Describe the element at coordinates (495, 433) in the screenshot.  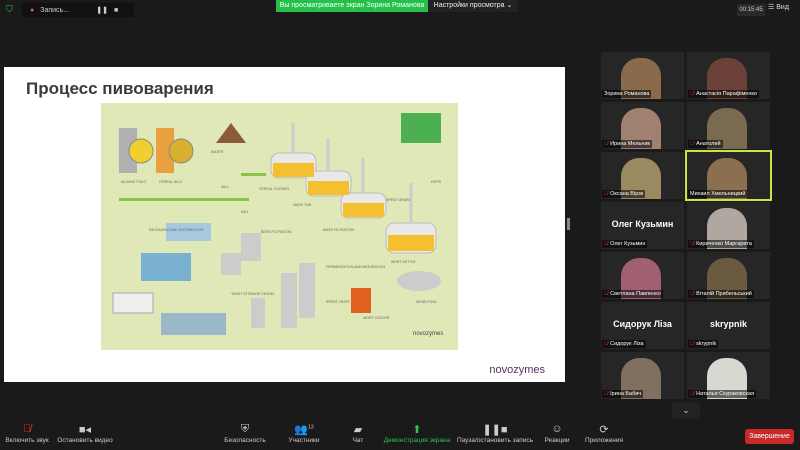
I see `pause-stop-recording-button: ❚❚■ Пауза/остановить запись` at that location.